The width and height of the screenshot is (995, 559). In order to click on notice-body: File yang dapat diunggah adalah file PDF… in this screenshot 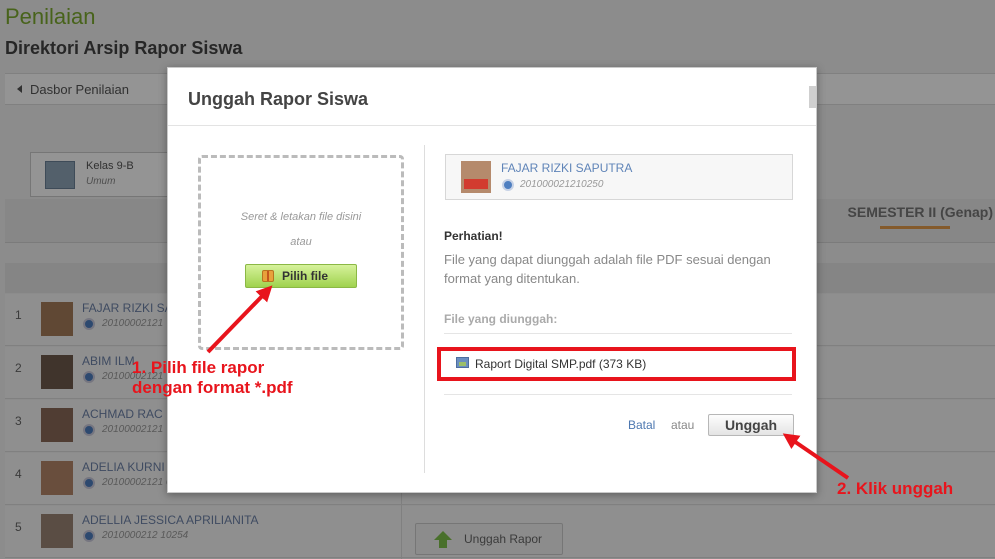, I will do `click(607, 269)`.